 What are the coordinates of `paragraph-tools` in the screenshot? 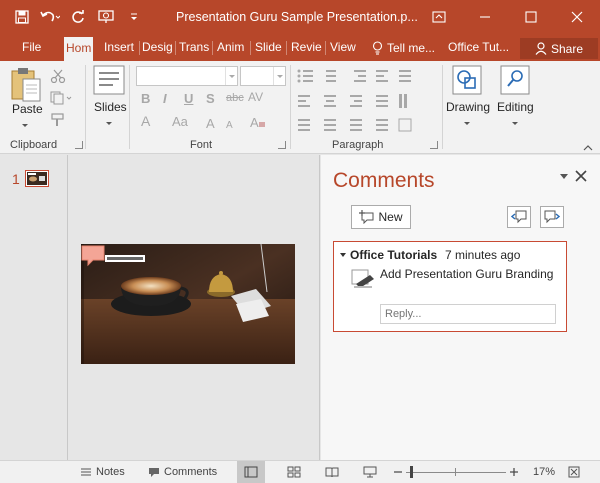 It's located at (369, 101).